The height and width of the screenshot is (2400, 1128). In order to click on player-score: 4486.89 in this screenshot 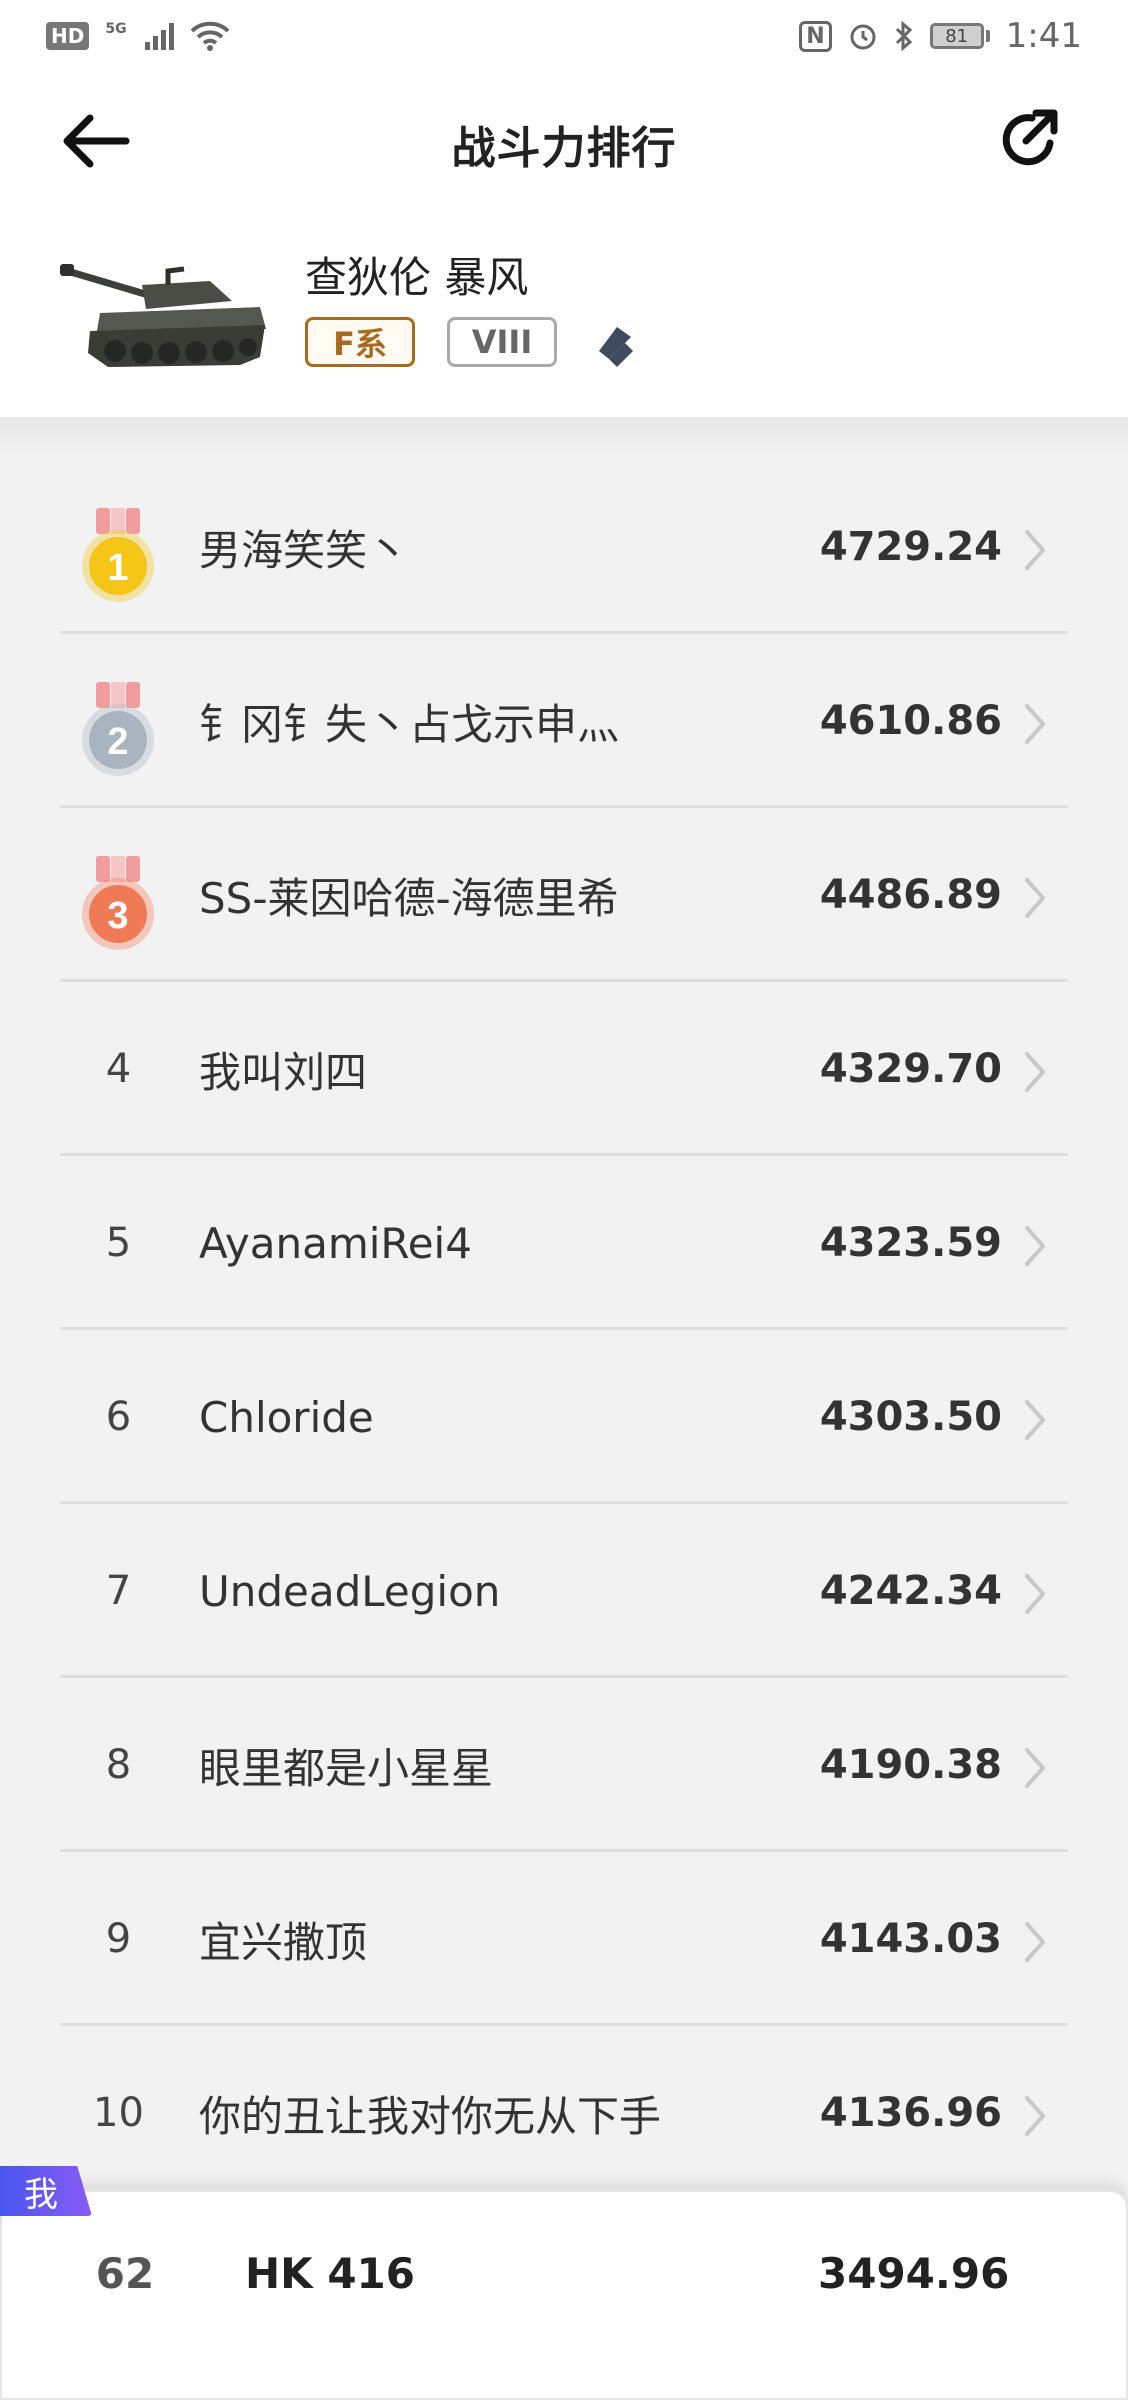, I will do `click(910, 895)`.